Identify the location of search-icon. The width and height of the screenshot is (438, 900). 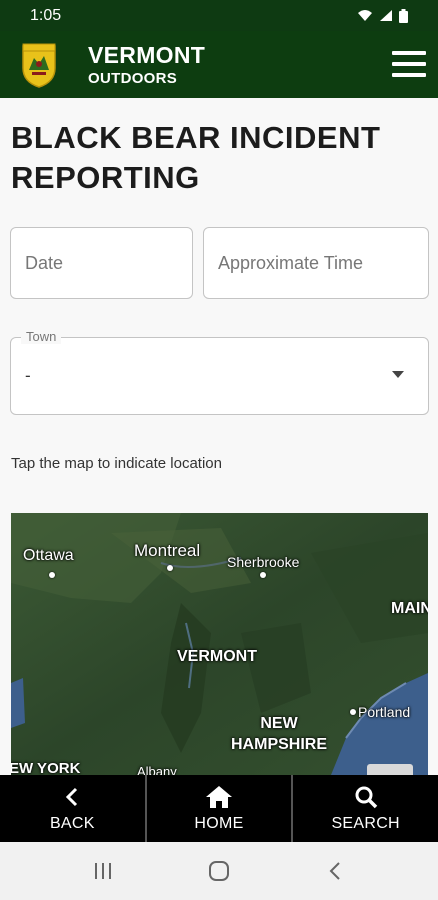
(366, 797).